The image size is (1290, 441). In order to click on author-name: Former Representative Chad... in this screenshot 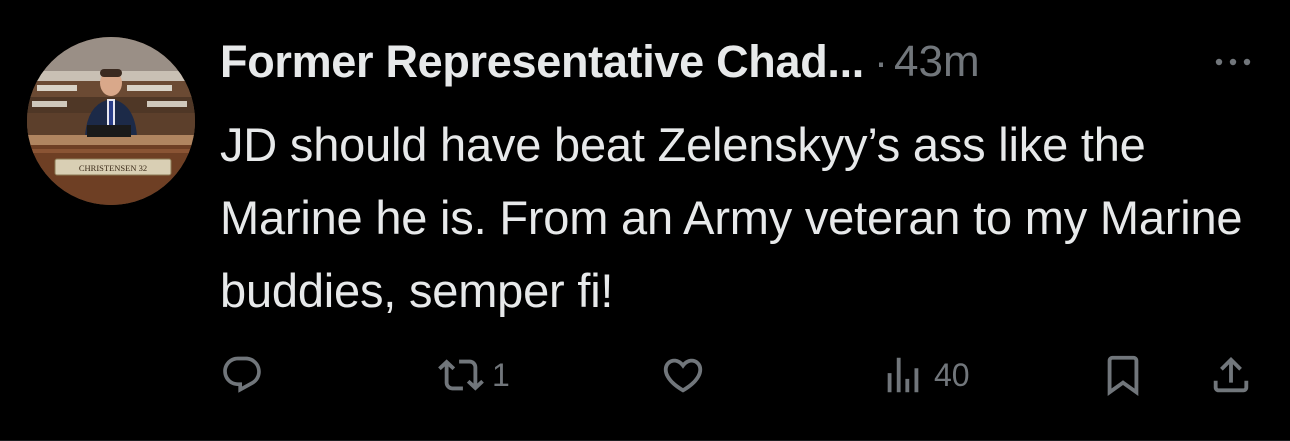, I will do `click(542, 62)`.